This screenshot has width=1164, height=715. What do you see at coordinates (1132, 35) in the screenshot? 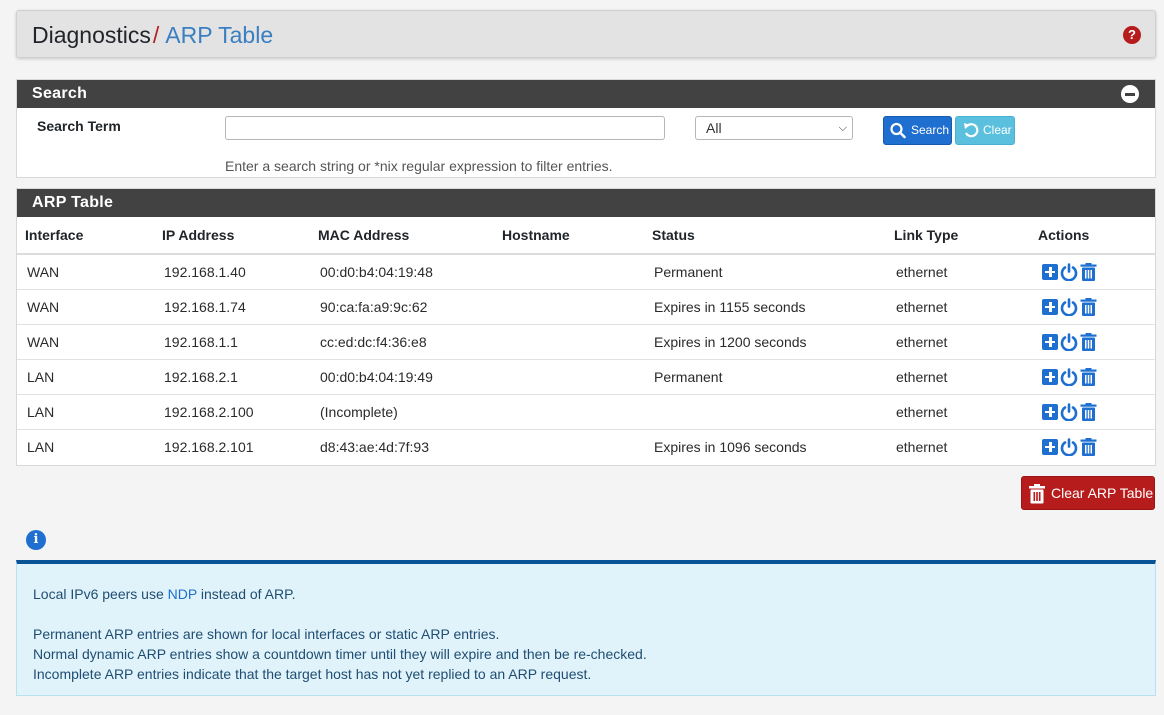
I see `help-icon: ?` at bounding box center [1132, 35].